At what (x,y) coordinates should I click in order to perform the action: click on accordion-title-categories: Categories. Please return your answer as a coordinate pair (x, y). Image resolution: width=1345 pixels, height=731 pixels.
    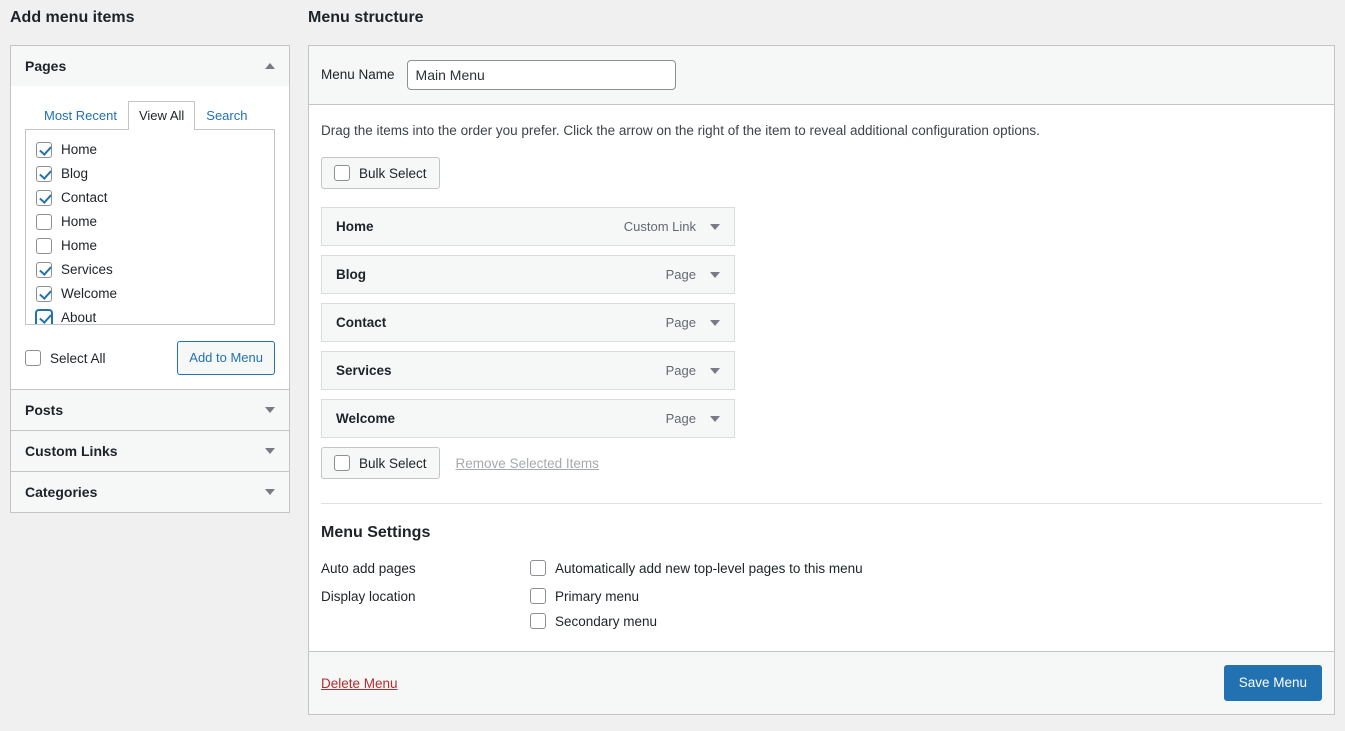
    Looking at the image, I should click on (61, 492).